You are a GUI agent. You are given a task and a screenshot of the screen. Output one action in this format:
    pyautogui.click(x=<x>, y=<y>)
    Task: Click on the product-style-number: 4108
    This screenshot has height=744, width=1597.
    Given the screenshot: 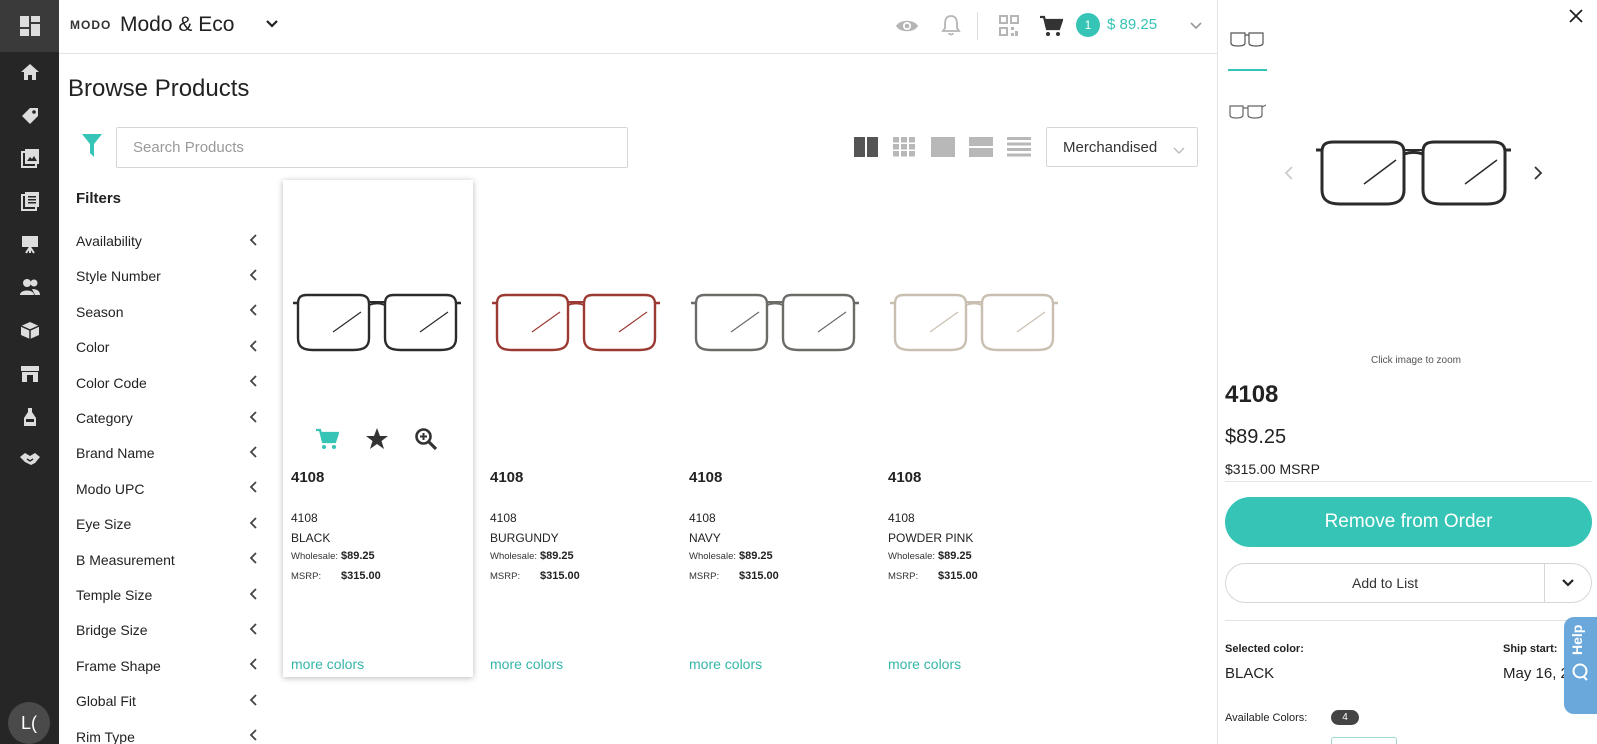 What is the action you would take?
    pyautogui.click(x=1252, y=394)
    